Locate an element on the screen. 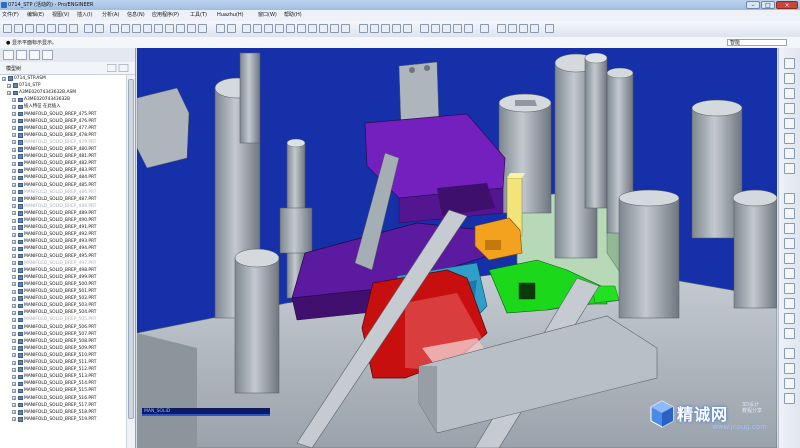 The width and height of the screenshot is (800, 448). menu-help: 帮助(H) is located at coordinates (293, 15).